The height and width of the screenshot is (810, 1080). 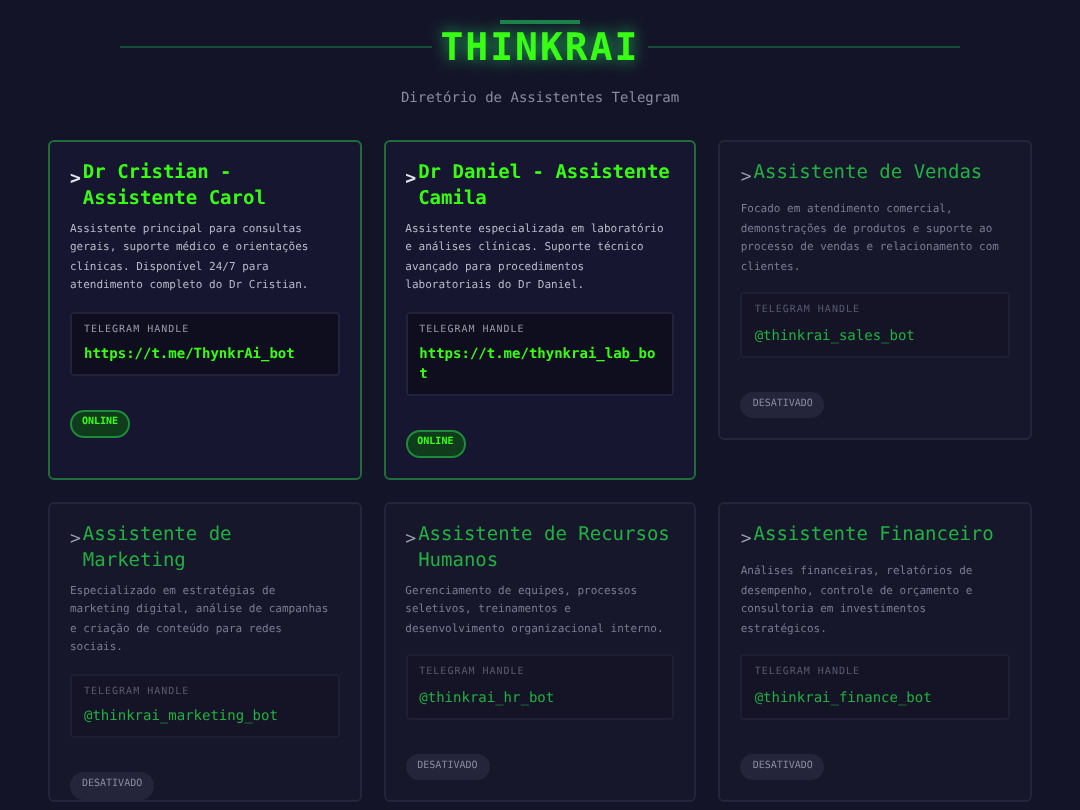 I want to click on assistant-name: Assistente de Vendas, so click(x=868, y=172).